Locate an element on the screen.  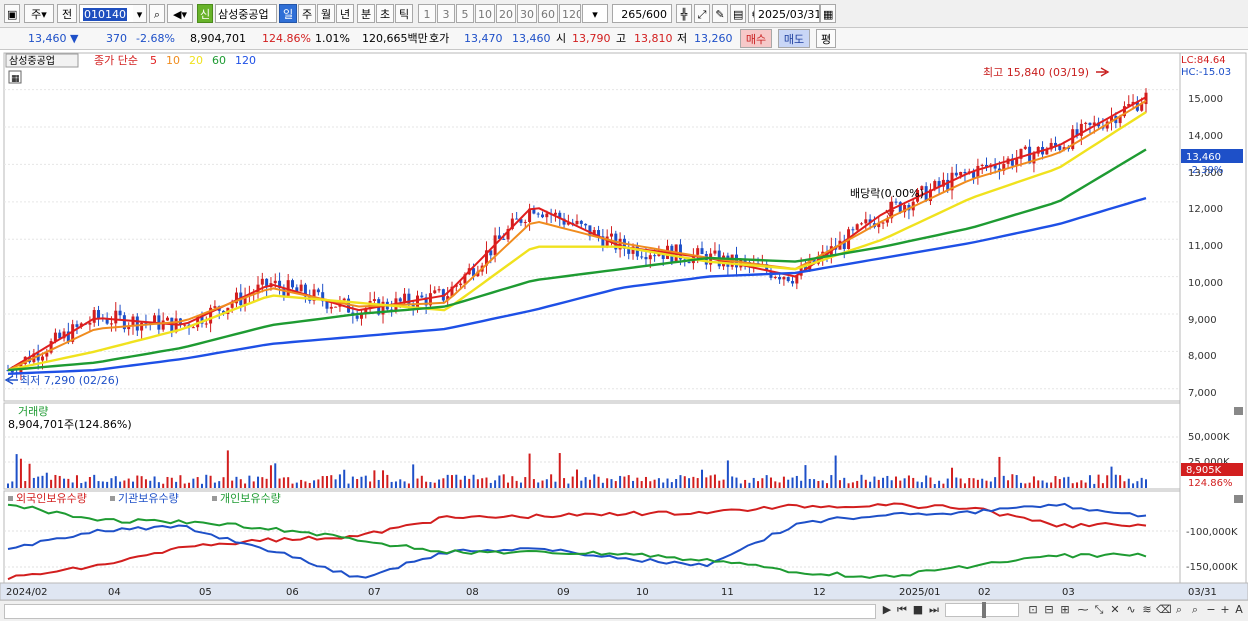
fast-forward-icon: ⏭ is located at coordinates (934, 610).